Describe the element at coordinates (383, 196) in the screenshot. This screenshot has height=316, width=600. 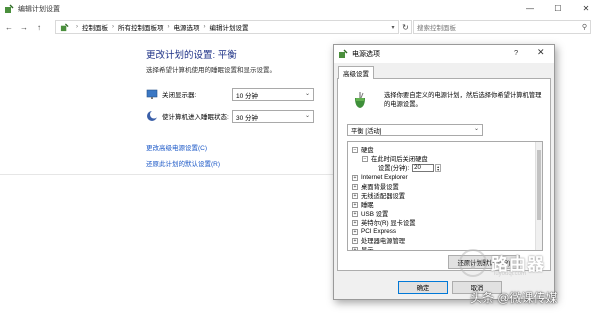
I see `tree-item-label: 无线适配器设置` at that location.